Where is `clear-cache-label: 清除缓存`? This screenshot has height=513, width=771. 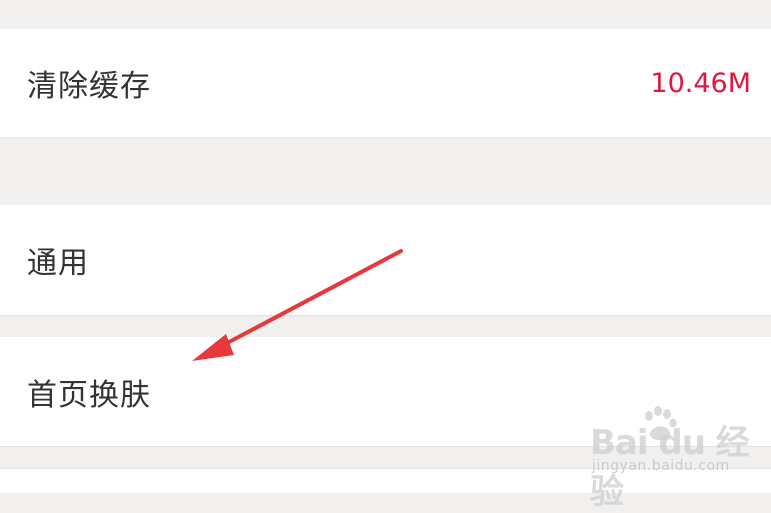 clear-cache-label: 清除缓存 is located at coordinates (89, 86).